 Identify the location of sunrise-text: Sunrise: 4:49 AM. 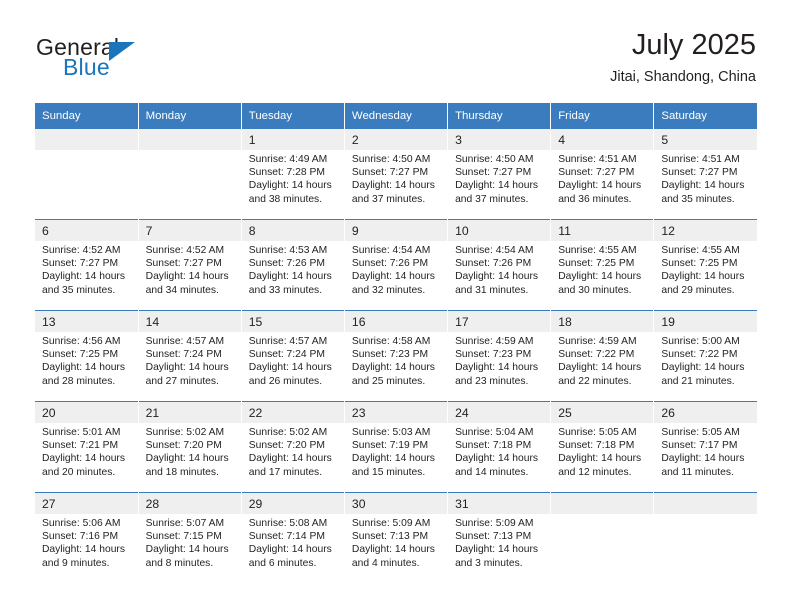
(288, 159).